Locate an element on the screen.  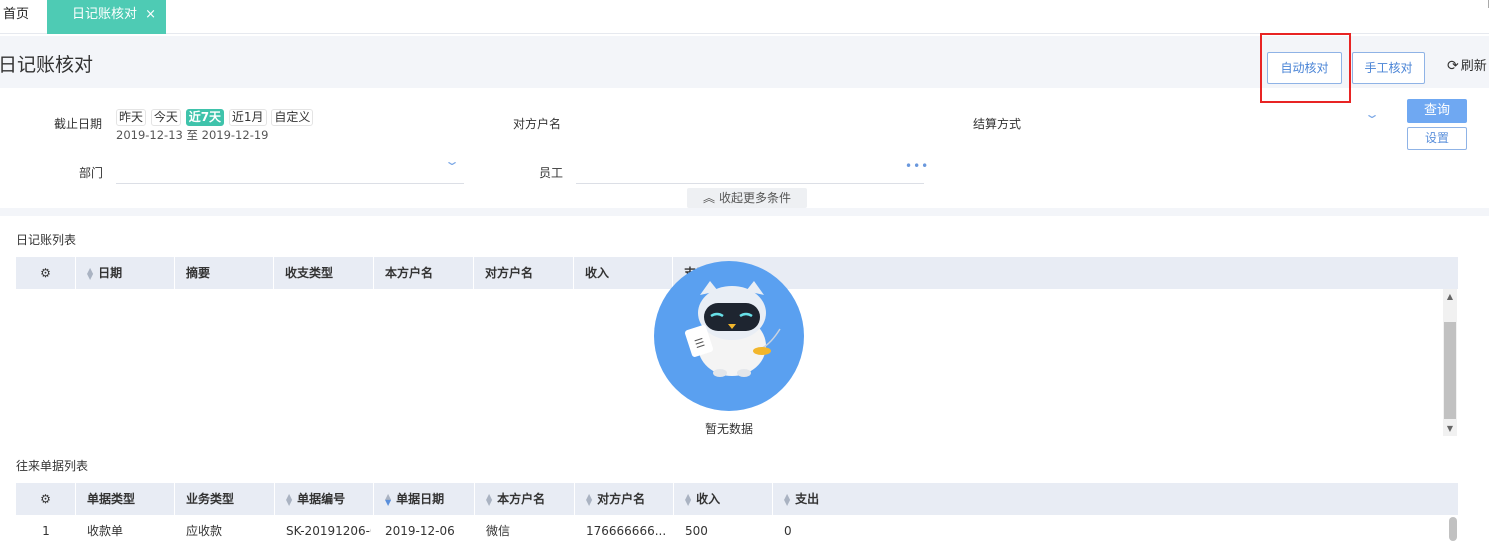
query-button: 查询 is located at coordinates (1437, 111).